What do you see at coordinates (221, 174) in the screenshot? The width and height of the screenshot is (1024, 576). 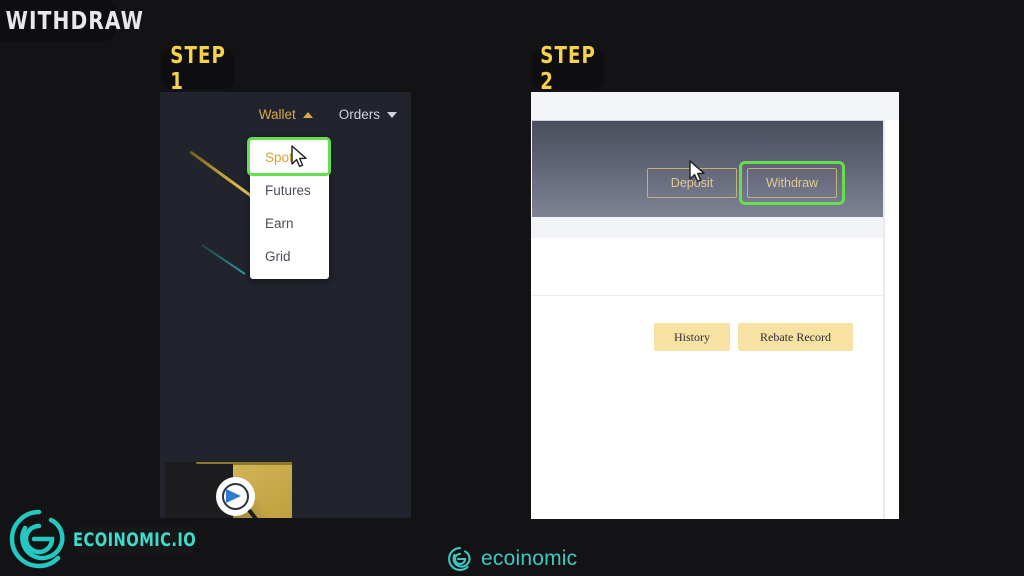 I see `gold-streak-decoration` at bounding box center [221, 174].